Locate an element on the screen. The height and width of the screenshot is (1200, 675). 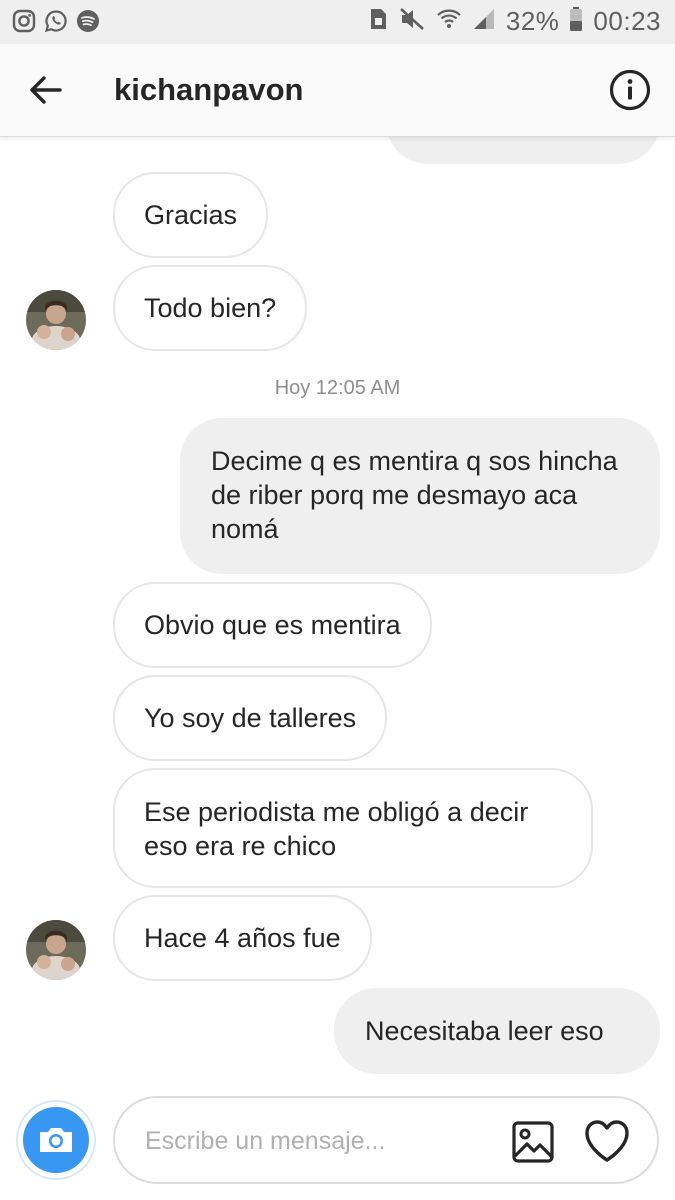
whatsapp-icon is located at coordinates (56, 21).